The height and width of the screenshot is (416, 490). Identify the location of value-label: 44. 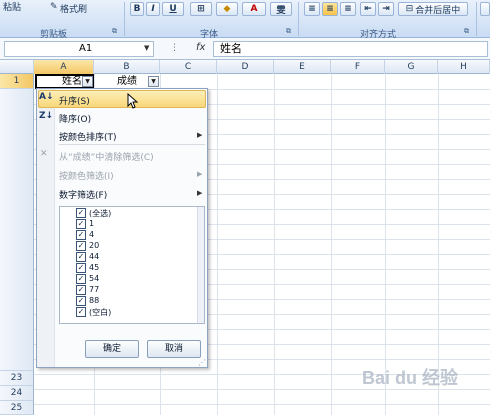
(94, 256).